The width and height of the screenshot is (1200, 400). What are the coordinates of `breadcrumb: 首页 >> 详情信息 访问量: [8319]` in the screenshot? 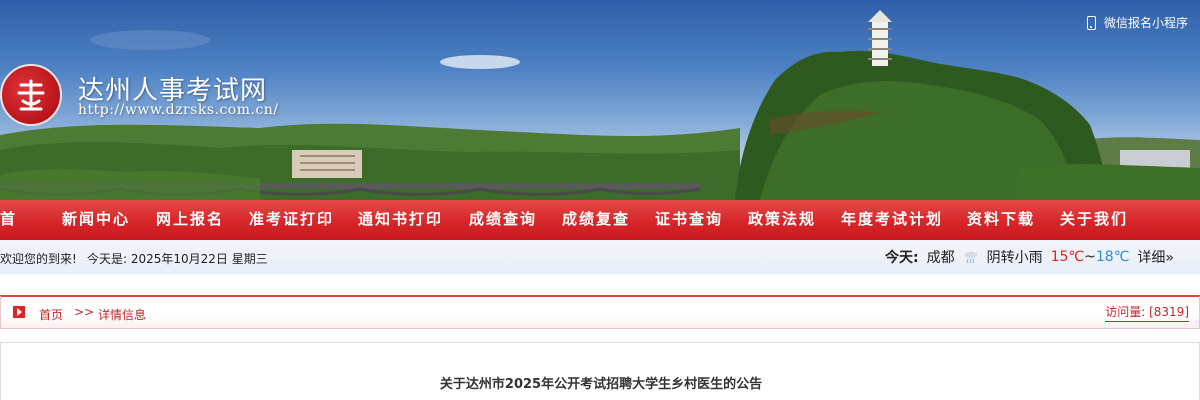 It's located at (600, 312).